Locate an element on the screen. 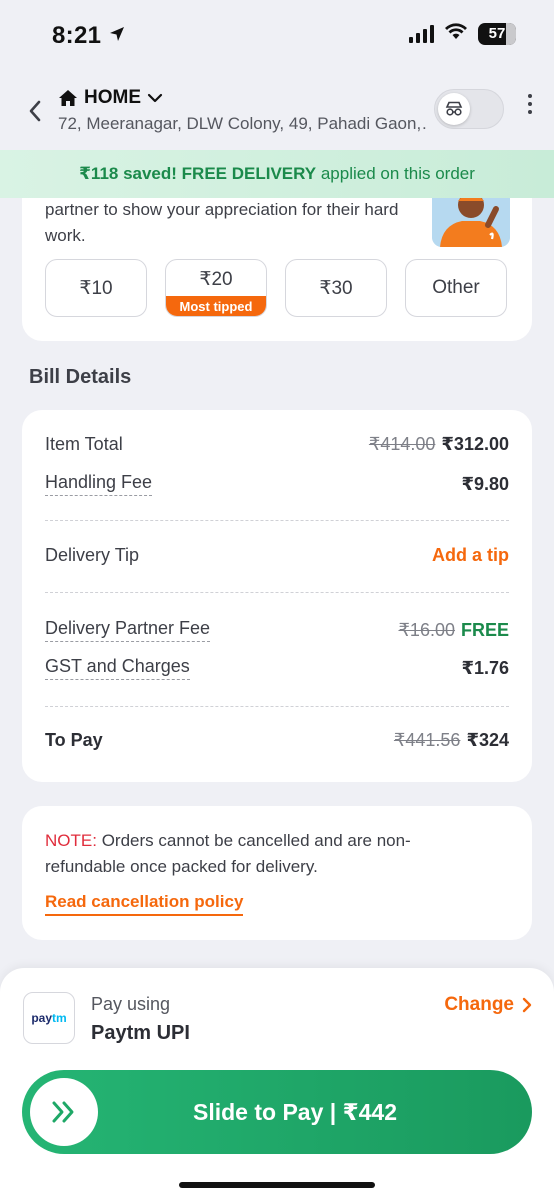 This screenshot has height=1200, width=554. pay-using-label: Pay using is located at coordinates (131, 1004).